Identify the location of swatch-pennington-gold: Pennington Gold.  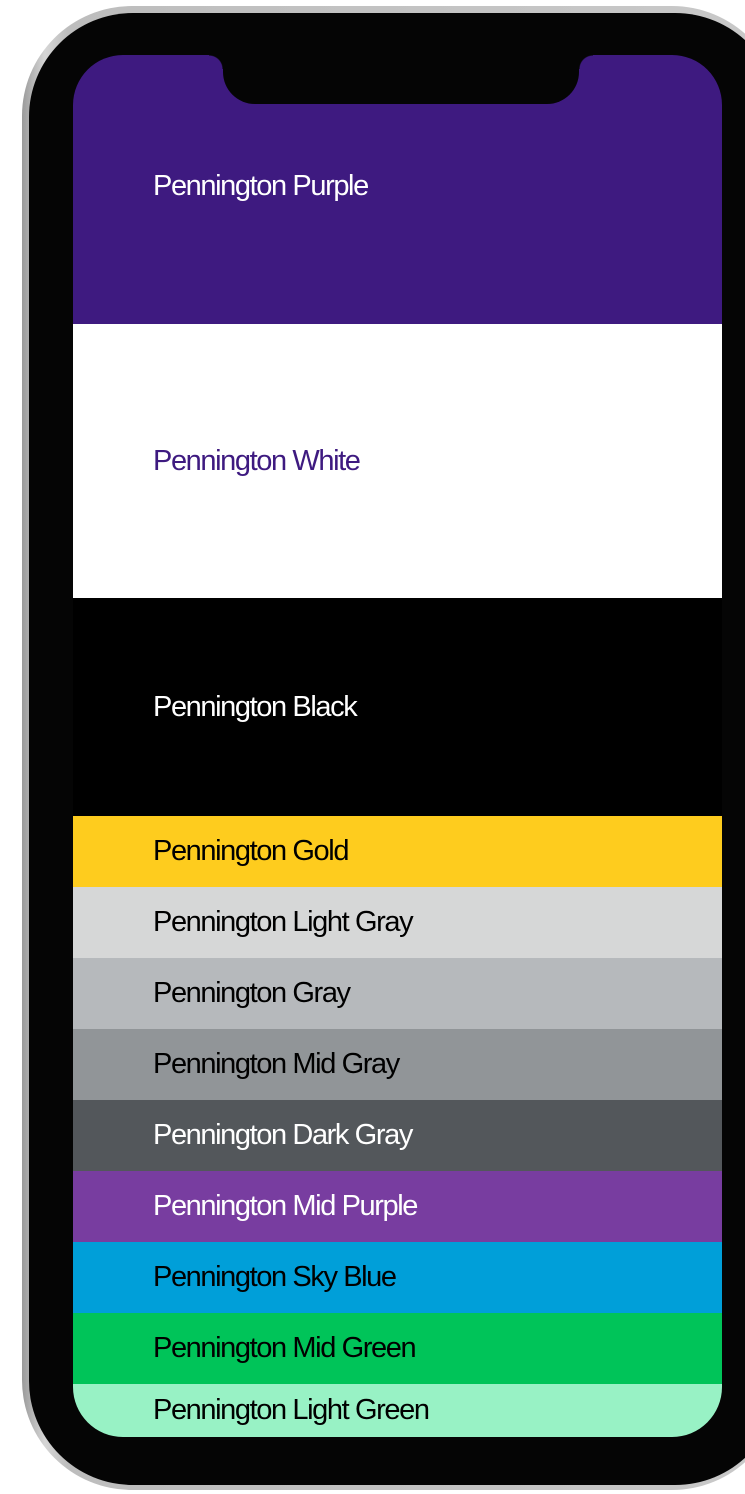
(397, 851).